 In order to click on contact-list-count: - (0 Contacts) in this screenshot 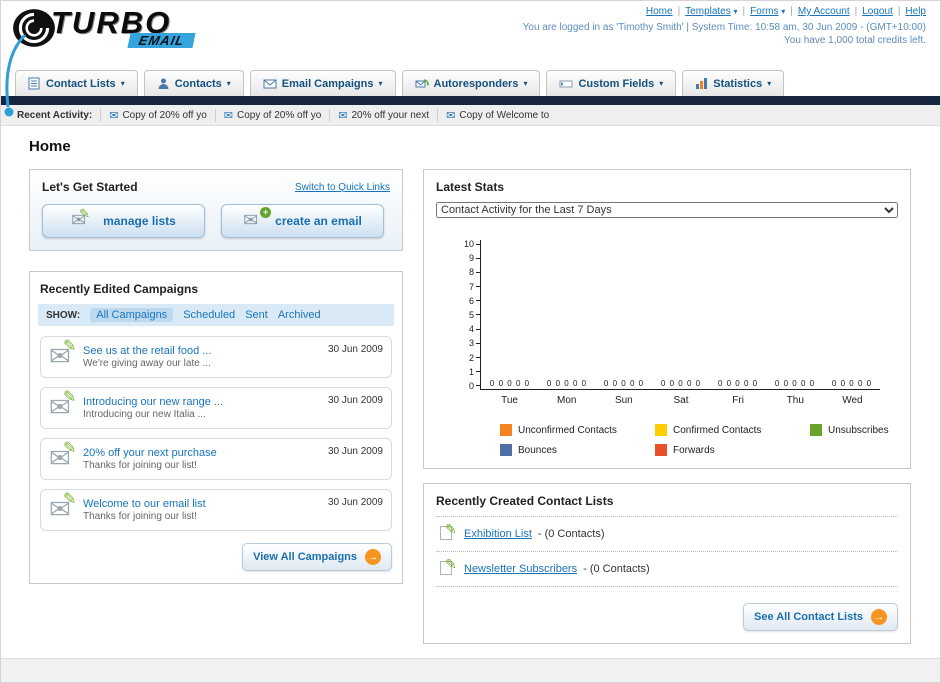, I will do `click(616, 569)`.